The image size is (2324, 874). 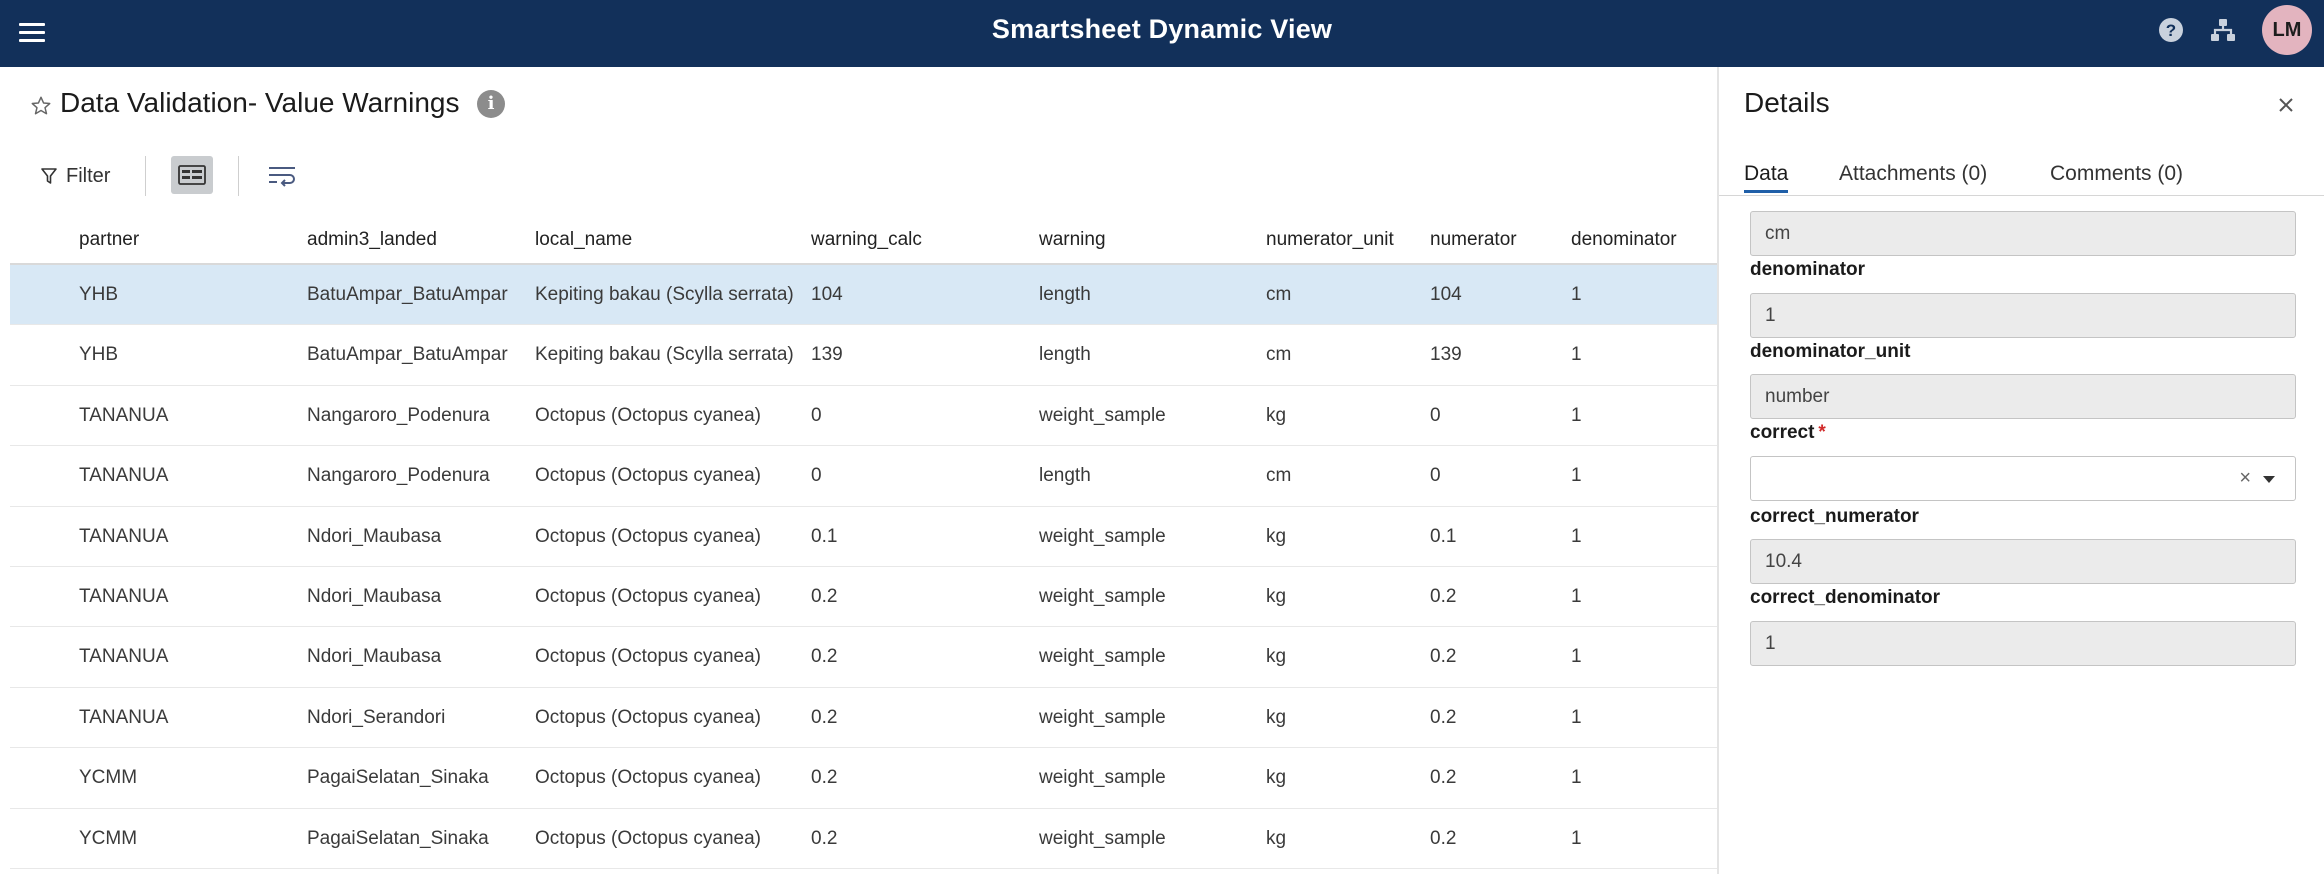 I want to click on toolbar: Filter, so click(x=858, y=176).